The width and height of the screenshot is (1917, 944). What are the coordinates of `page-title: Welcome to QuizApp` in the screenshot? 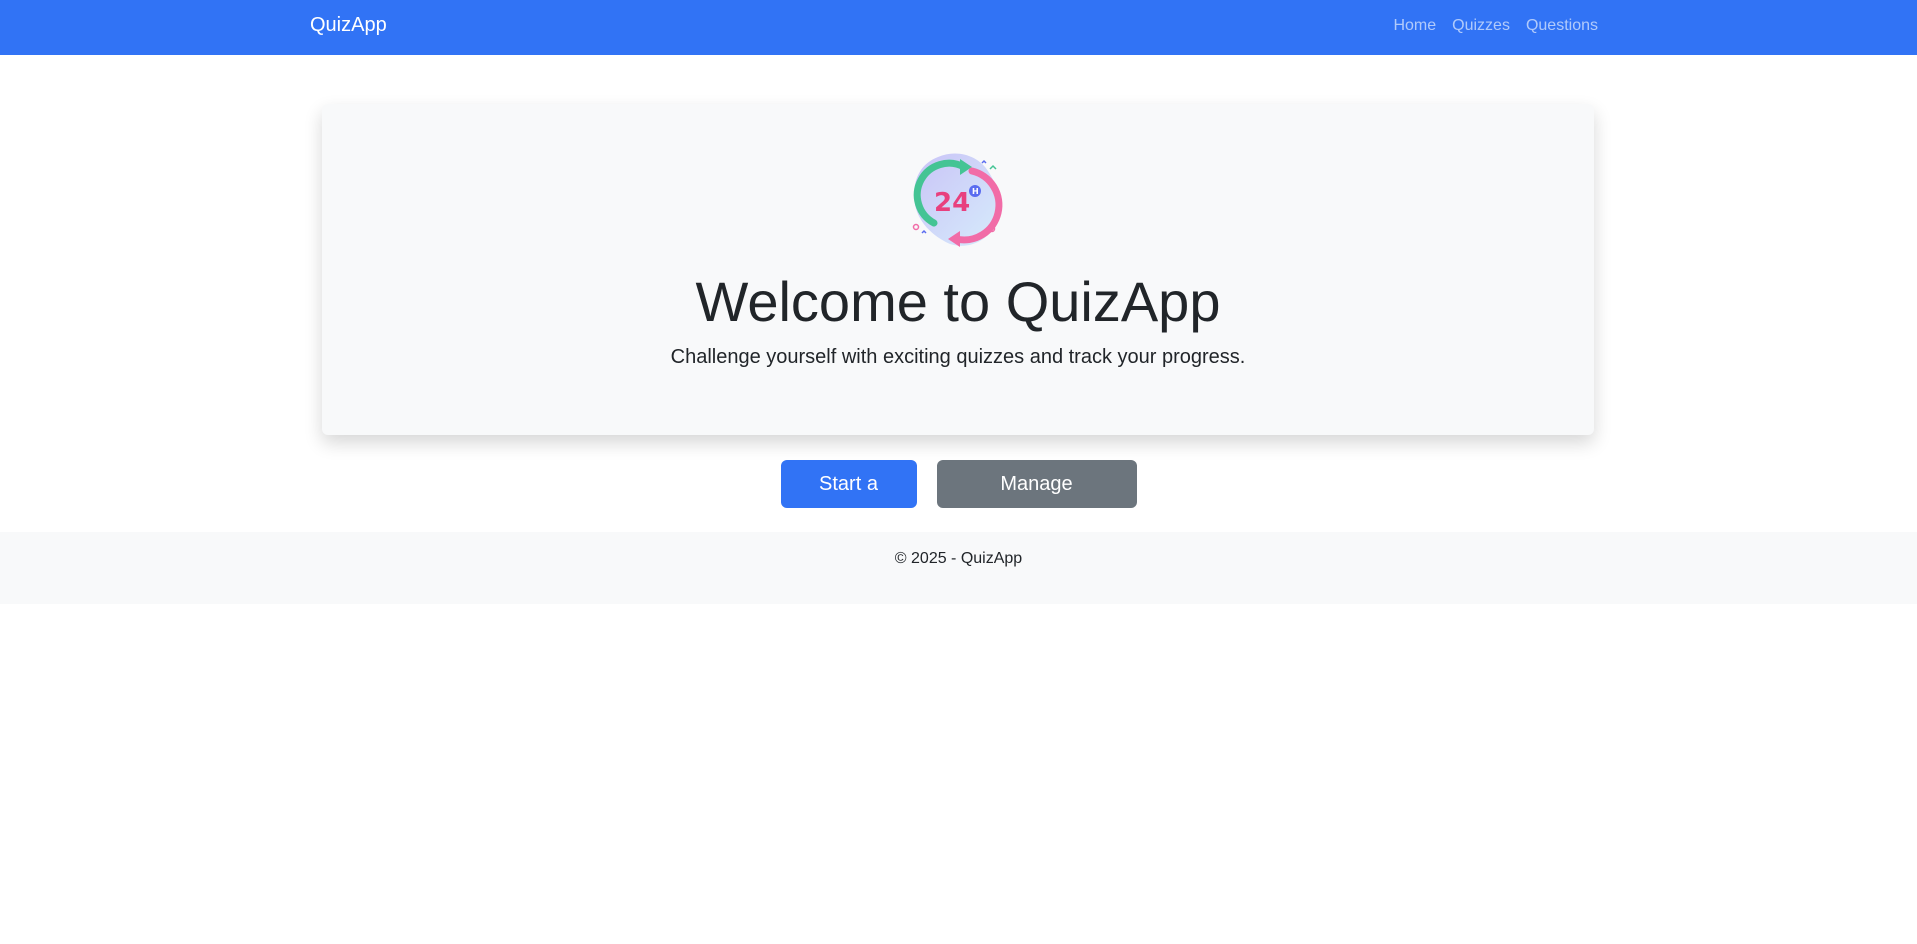 It's located at (958, 301).